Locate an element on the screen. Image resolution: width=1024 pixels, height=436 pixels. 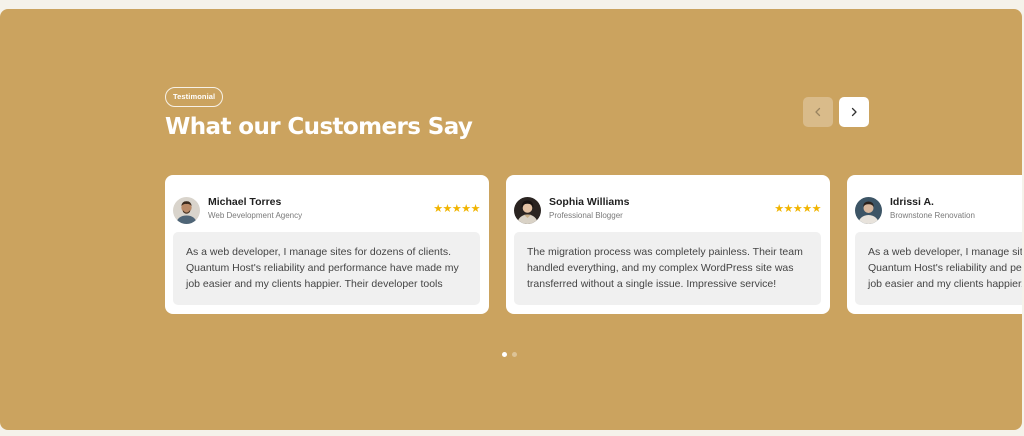
carousel-prev-button is located at coordinates (818, 112).